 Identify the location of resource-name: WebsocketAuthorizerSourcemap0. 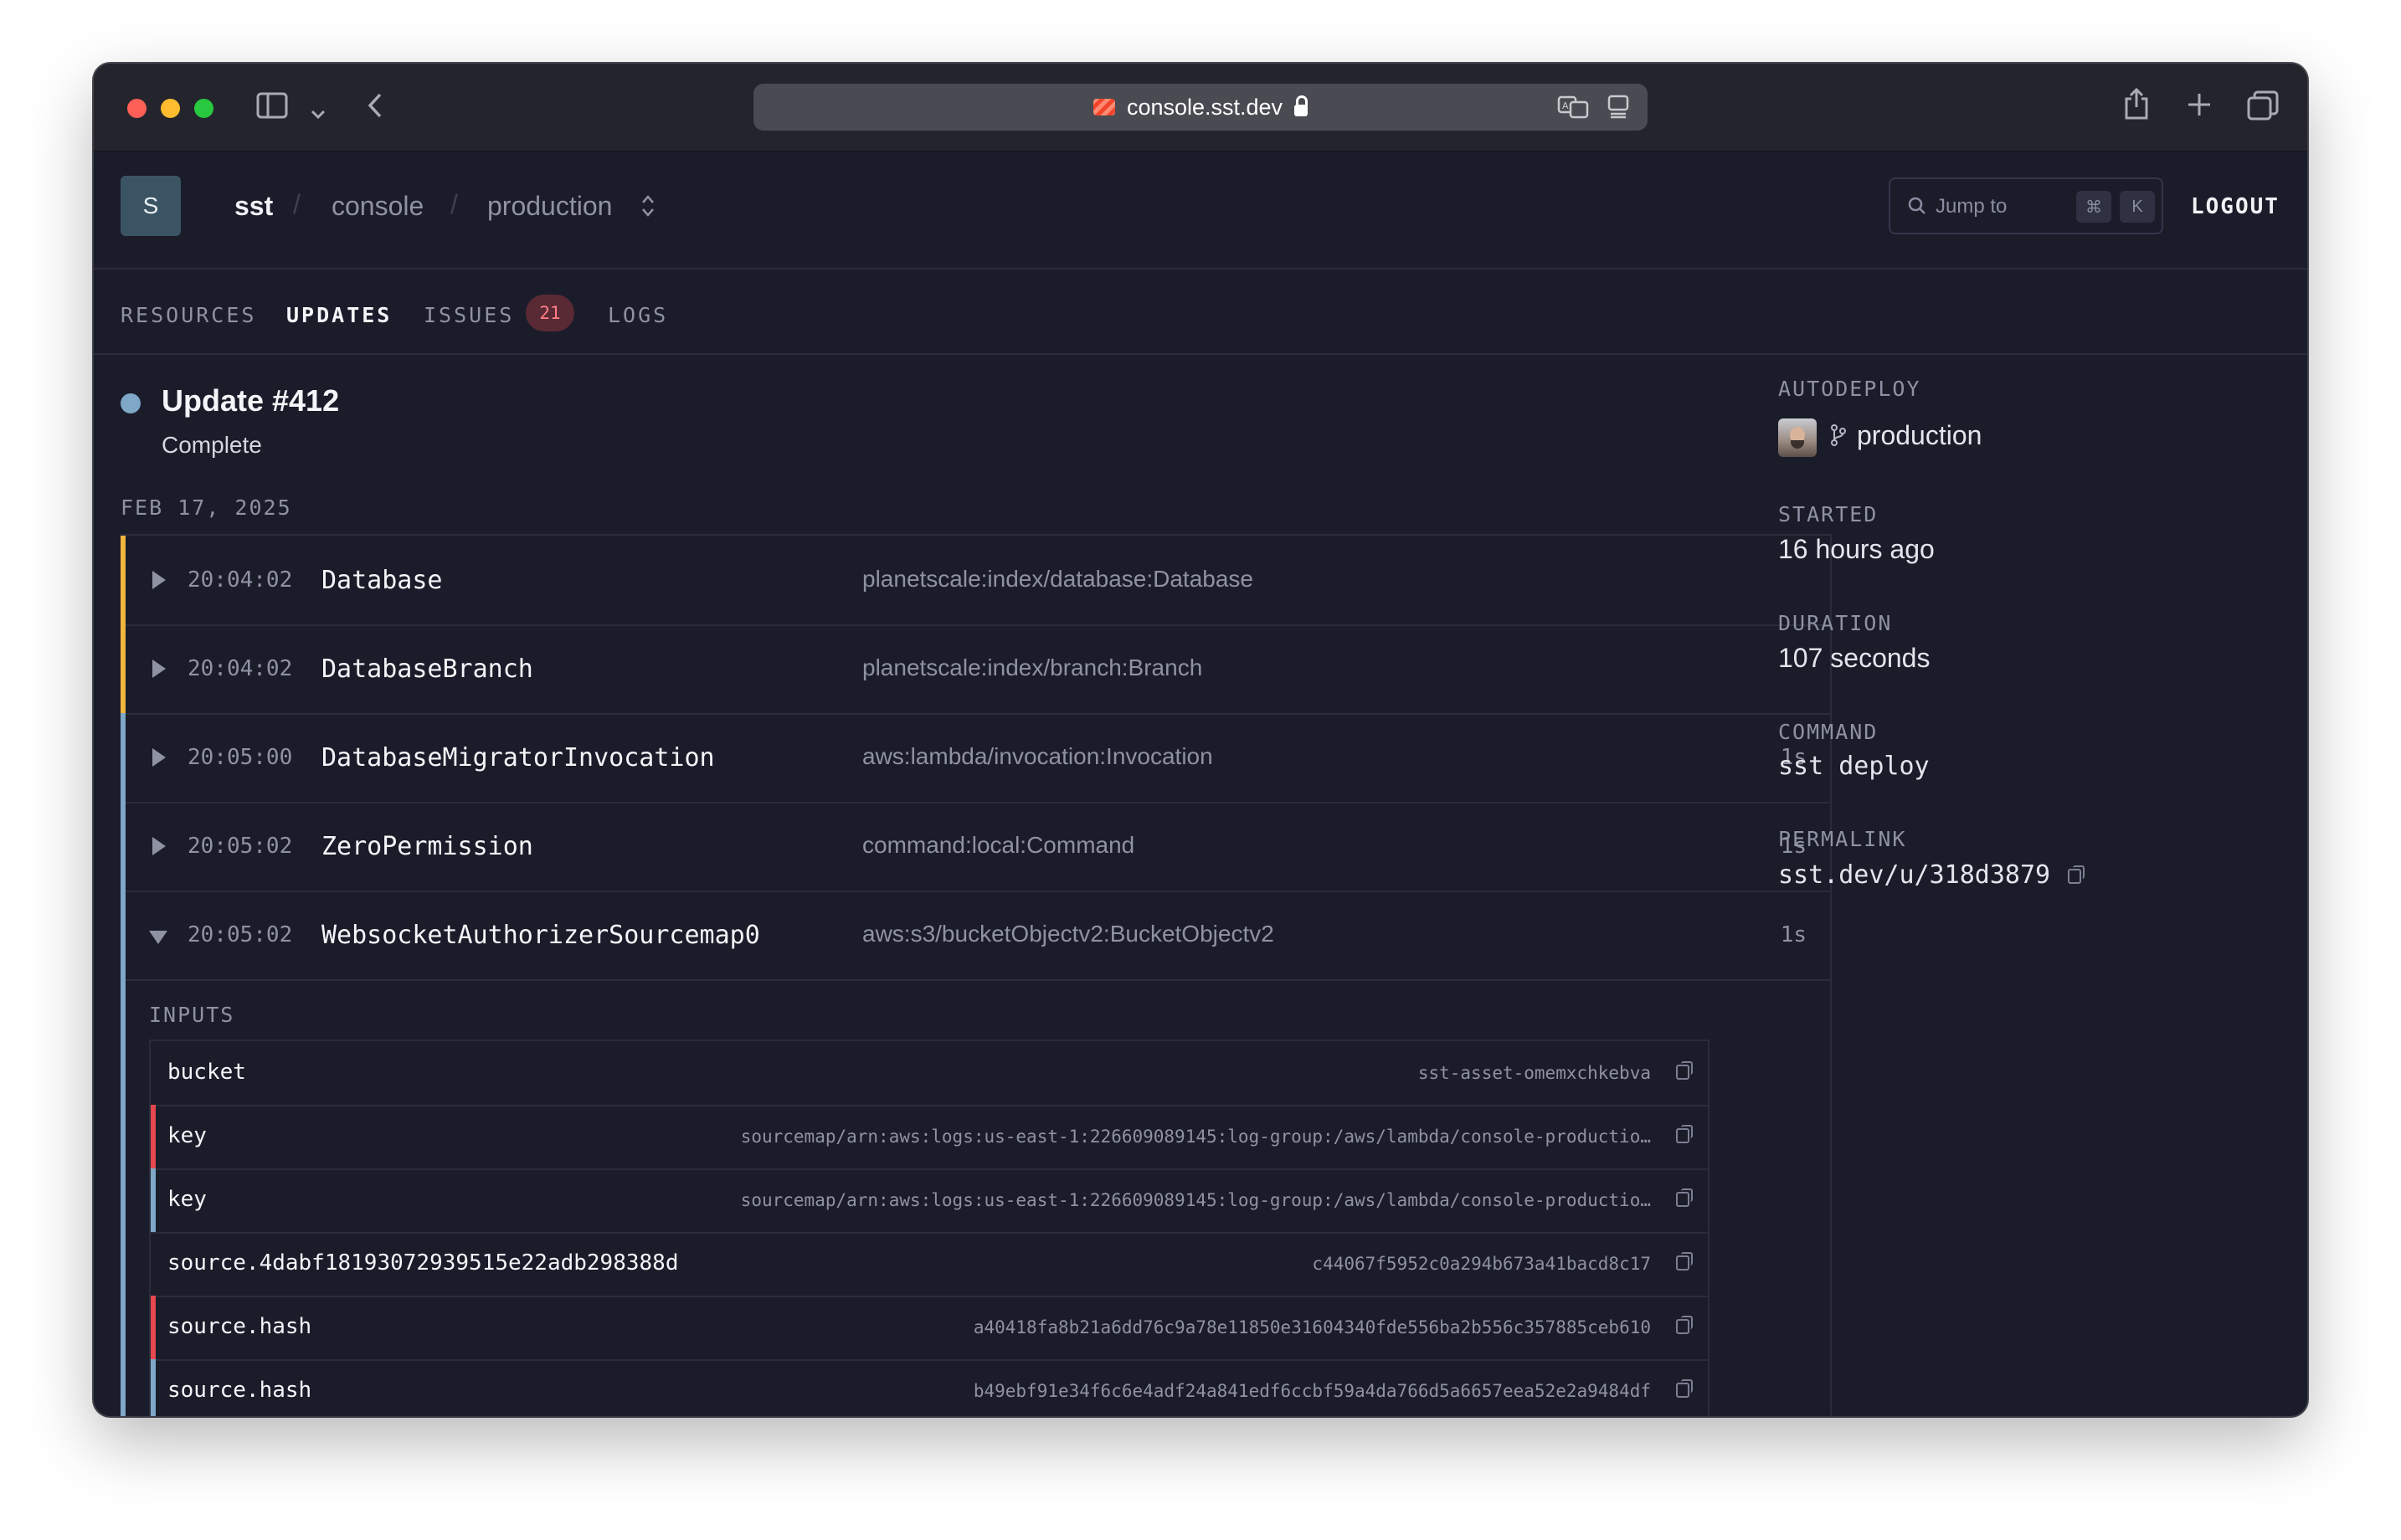
(540, 935).